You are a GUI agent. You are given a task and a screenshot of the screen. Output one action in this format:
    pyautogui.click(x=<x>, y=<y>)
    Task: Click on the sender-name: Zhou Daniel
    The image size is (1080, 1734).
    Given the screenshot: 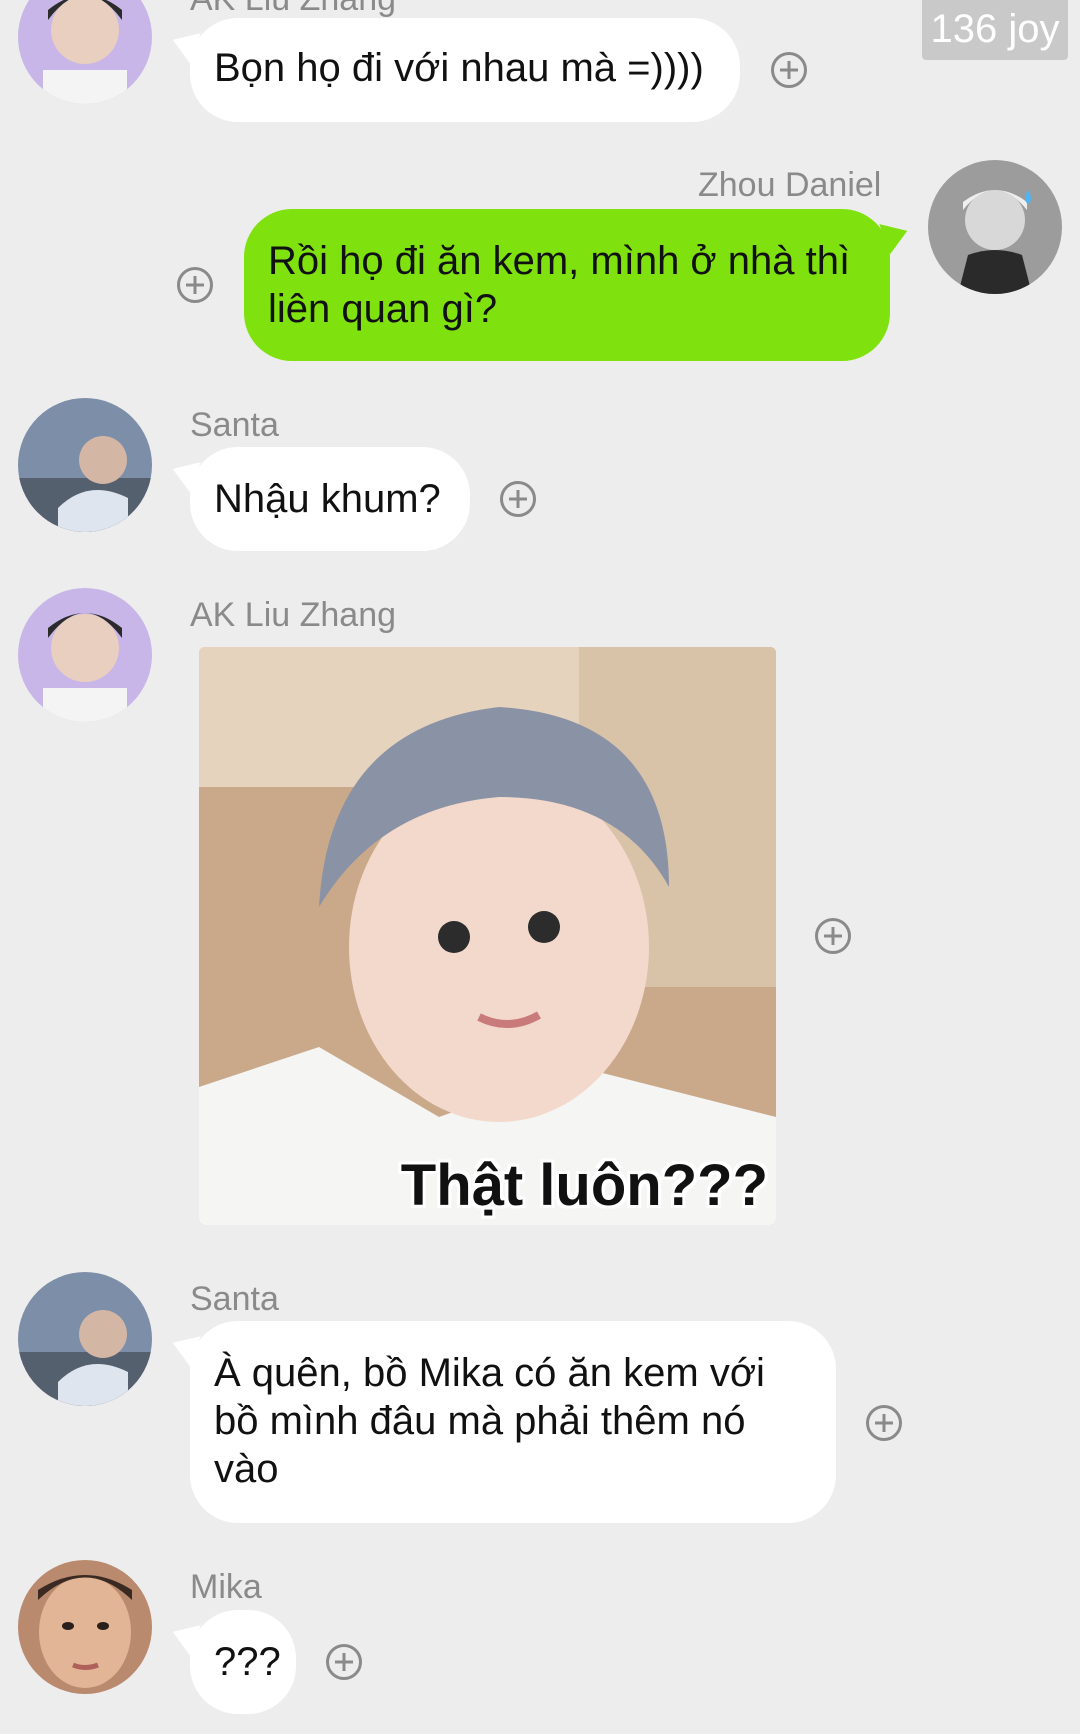 What is the action you would take?
    pyautogui.click(x=790, y=185)
    